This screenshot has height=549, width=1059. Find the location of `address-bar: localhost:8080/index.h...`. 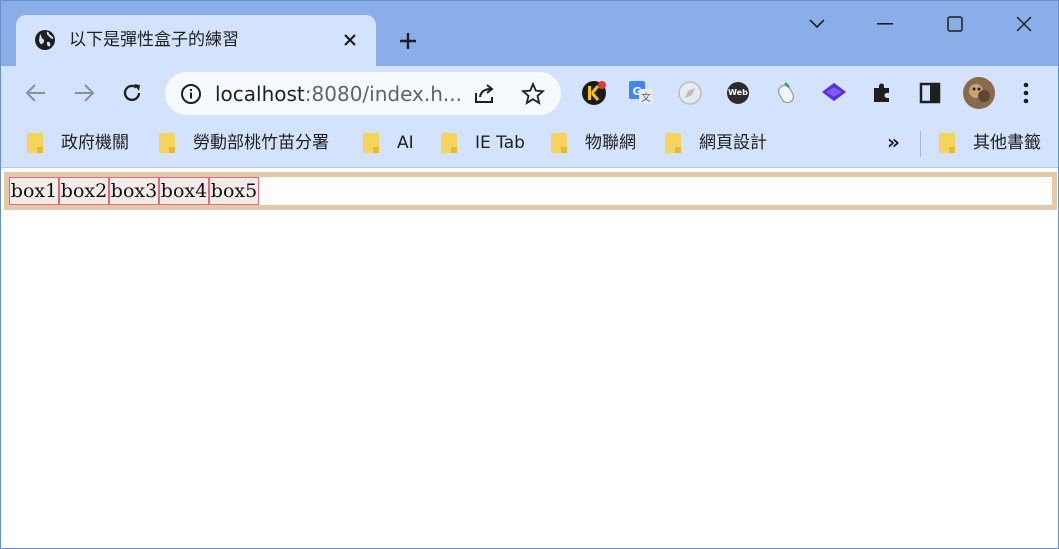

address-bar: localhost:8080/index.h... is located at coordinates (363, 93).